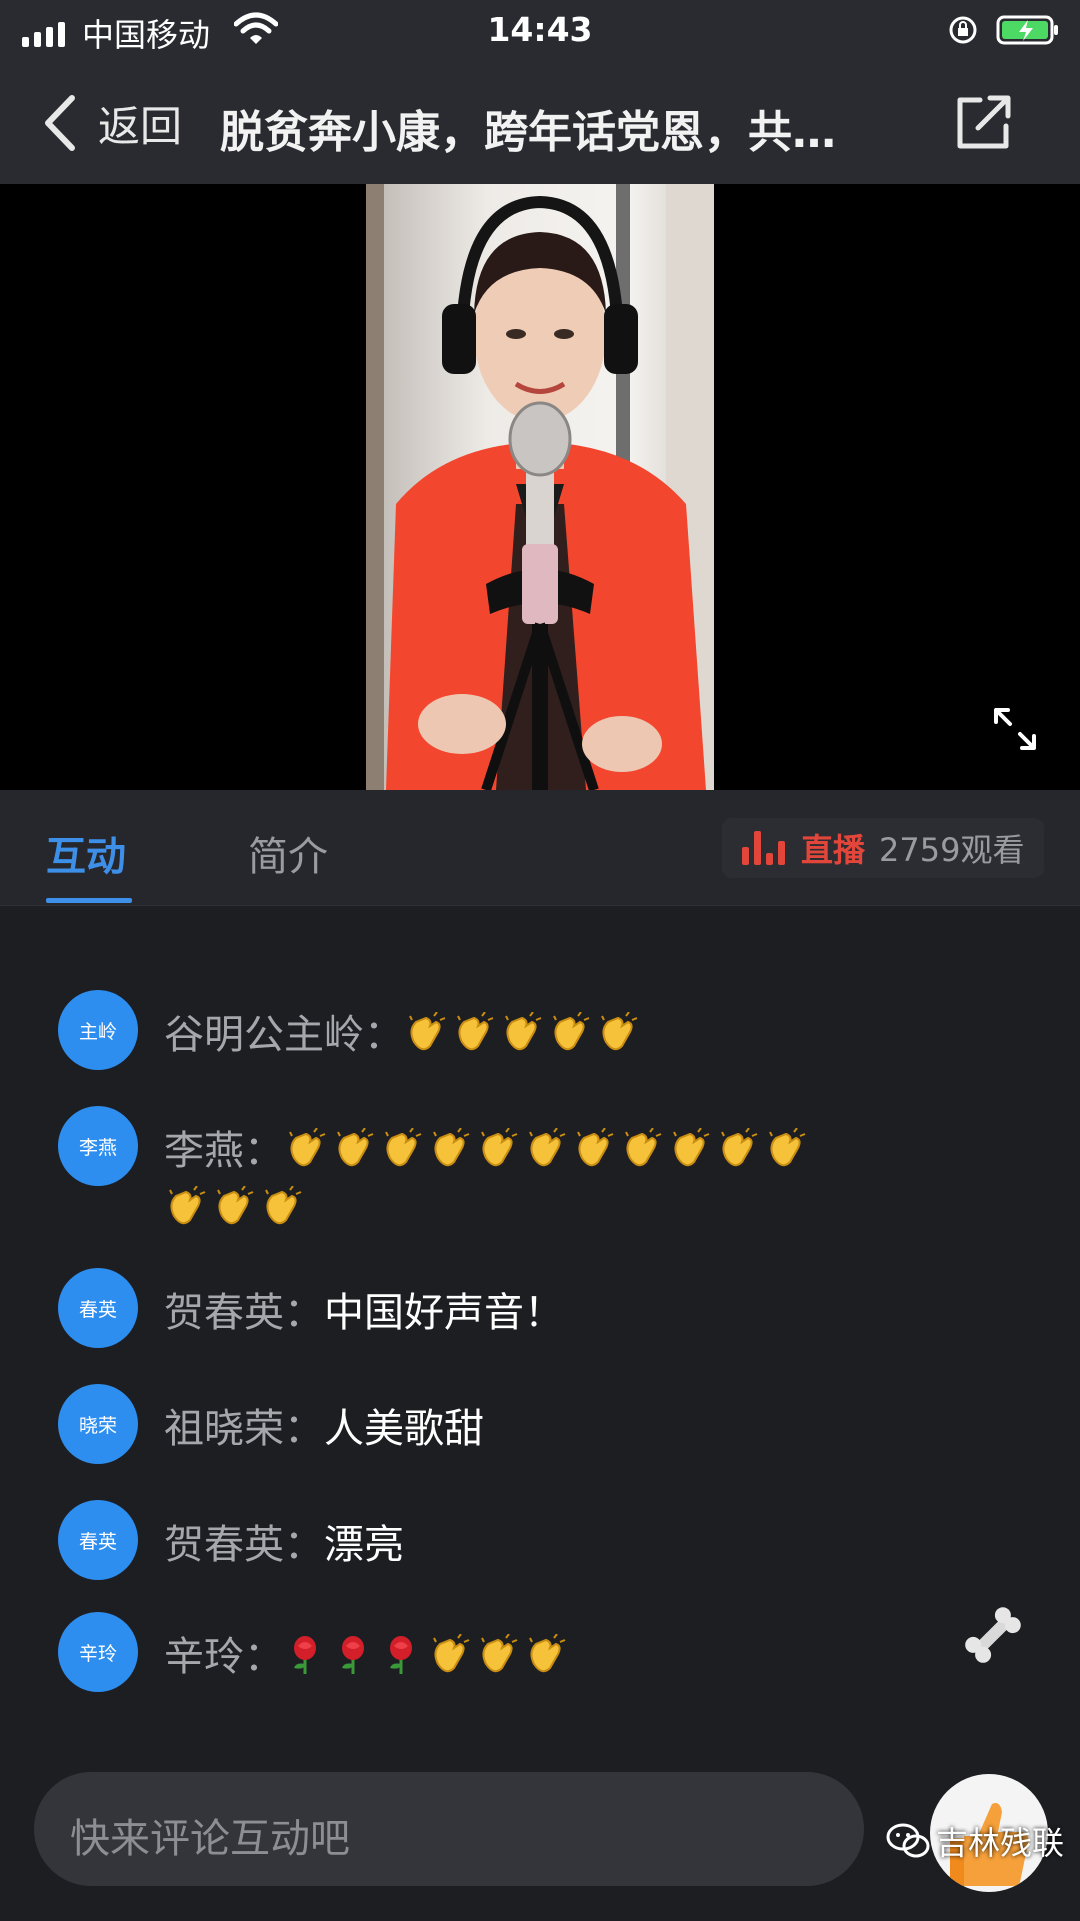 This screenshot has width=1080, height=1921. Describe the element at coordinates (404, 1429) in the screenshot. I see `comment-body: 人美歌甜` at that location.